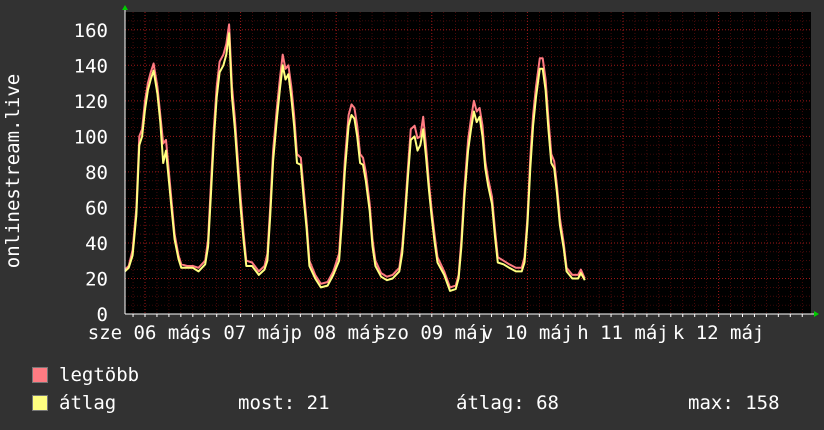 This screenshot has width=824, height=430. I want to click on x-tick-label: h 11 máj, so click(623, 333).